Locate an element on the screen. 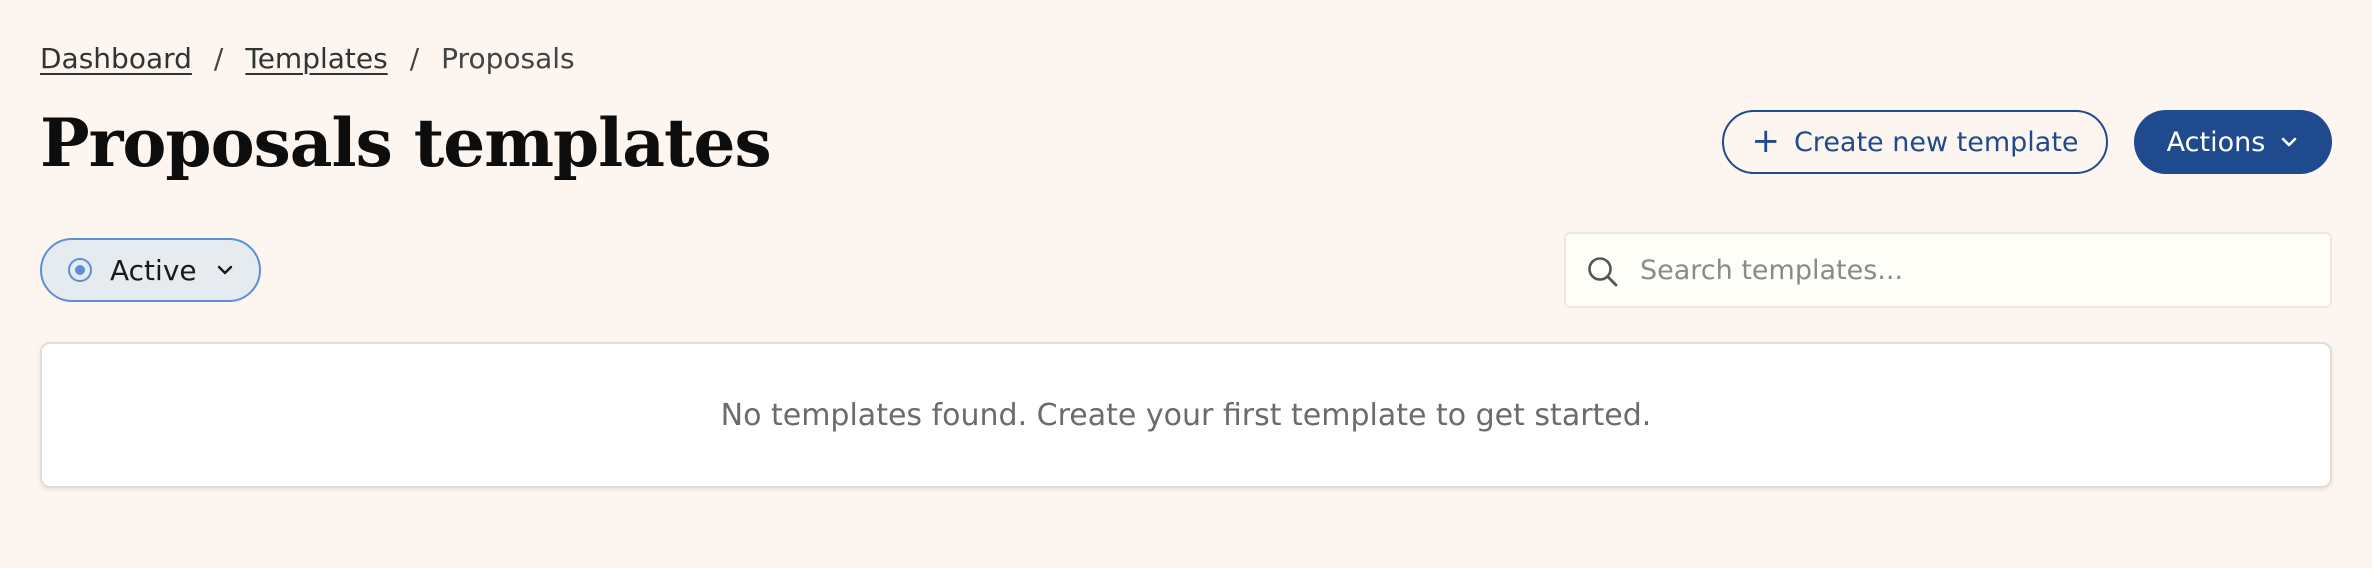  search-field is located at coordinates (1948, 270).